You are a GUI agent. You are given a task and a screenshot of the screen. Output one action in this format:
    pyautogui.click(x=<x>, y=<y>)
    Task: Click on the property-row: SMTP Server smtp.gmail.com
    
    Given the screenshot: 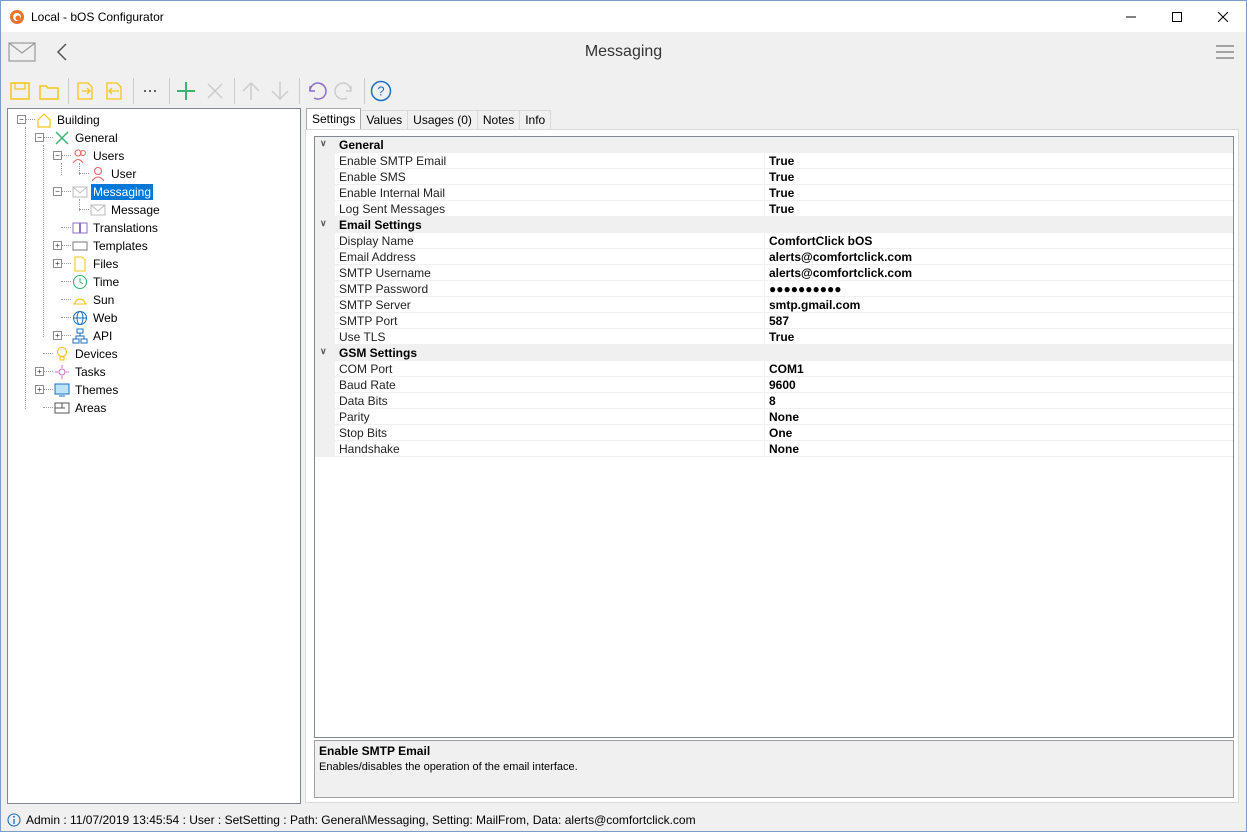 What is the action you would take?
    pyautogui.click(x=774, y=305)
    